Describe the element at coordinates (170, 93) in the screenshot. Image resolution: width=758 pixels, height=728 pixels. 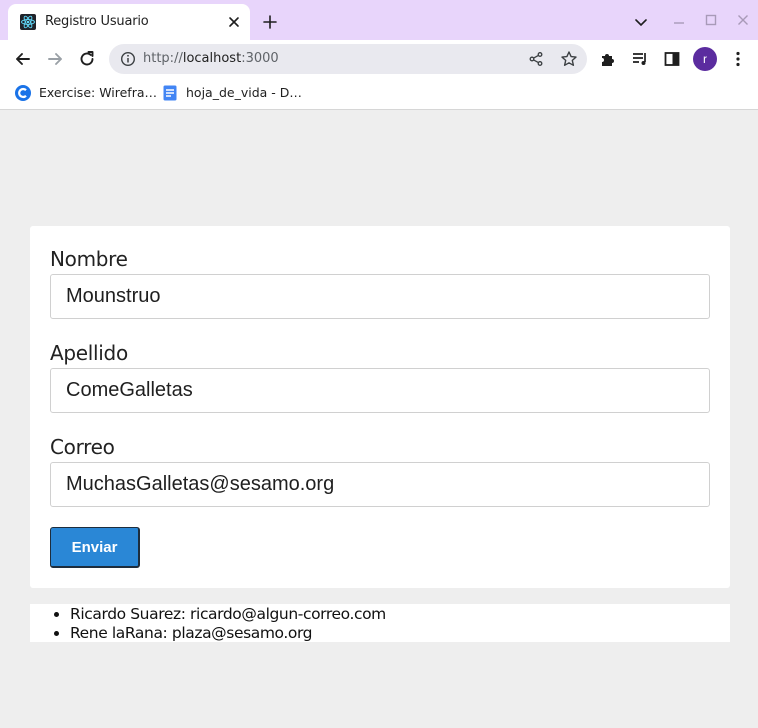
I see `google-docs-icon` at that location.